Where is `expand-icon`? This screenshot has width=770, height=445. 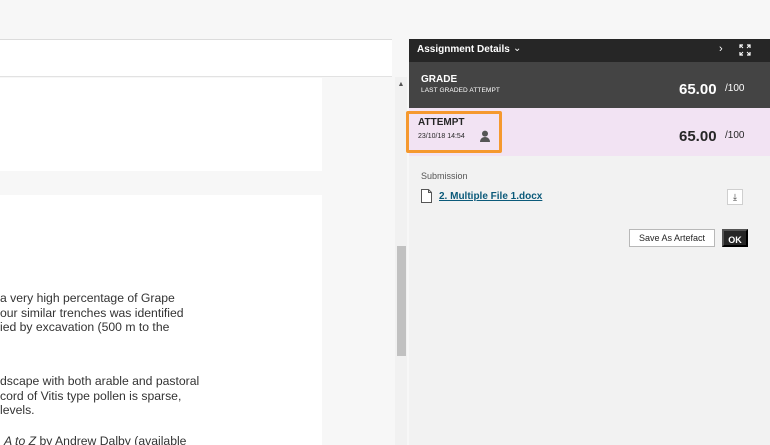 expand-icon is located at coordinates (745, 50).